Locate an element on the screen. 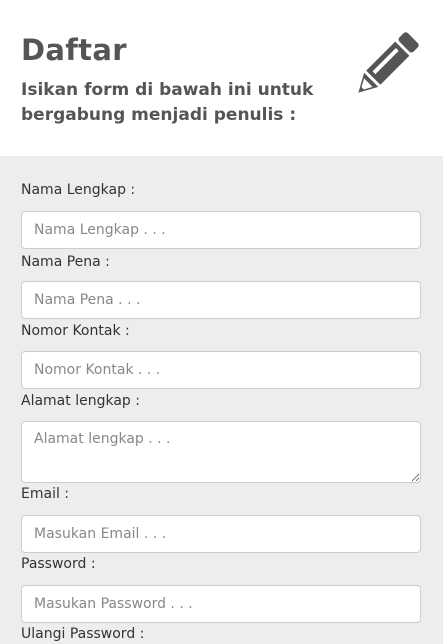  password-input is located at coordinates (221, 604).